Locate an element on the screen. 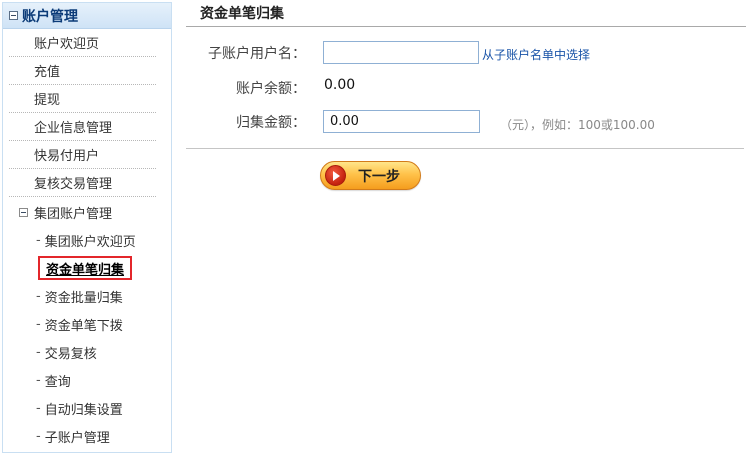 The width and height of the screenshot is (748, 457). balance-label: 账户余额： is located at coordinates (271, 89).